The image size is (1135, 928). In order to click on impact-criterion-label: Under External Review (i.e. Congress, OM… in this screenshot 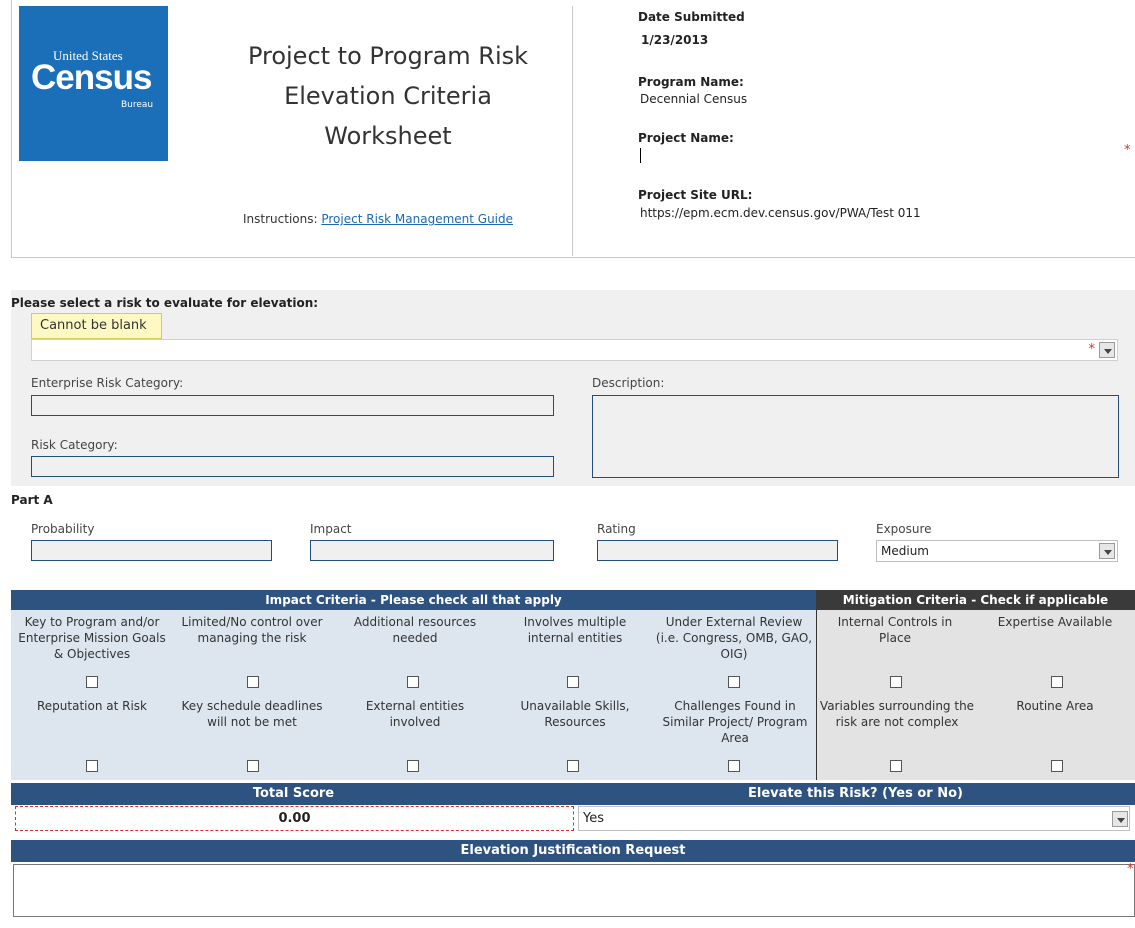, I will do `click(734, 638)`.